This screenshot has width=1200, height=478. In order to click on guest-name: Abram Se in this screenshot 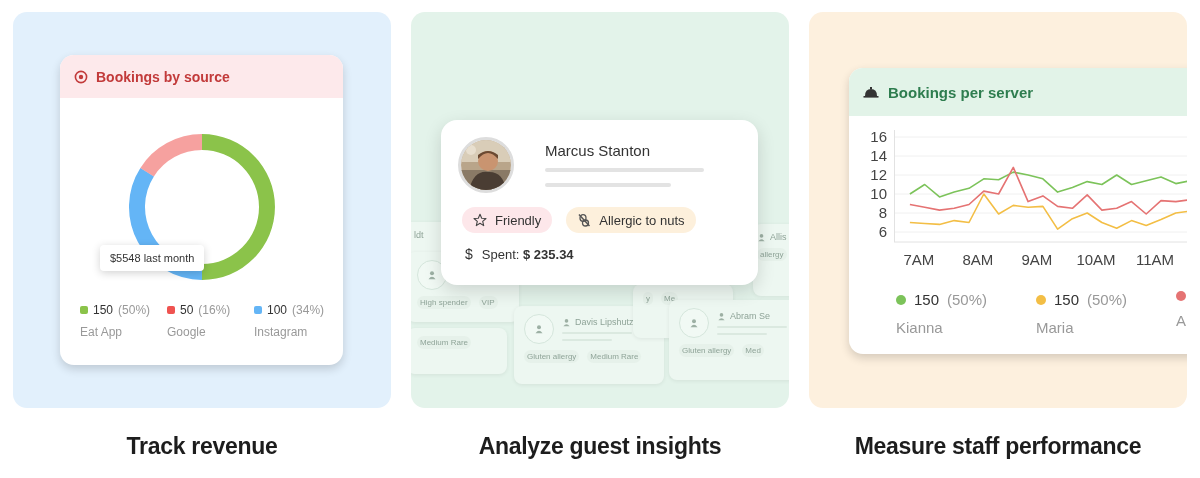, I will do `click(750, 316)`.